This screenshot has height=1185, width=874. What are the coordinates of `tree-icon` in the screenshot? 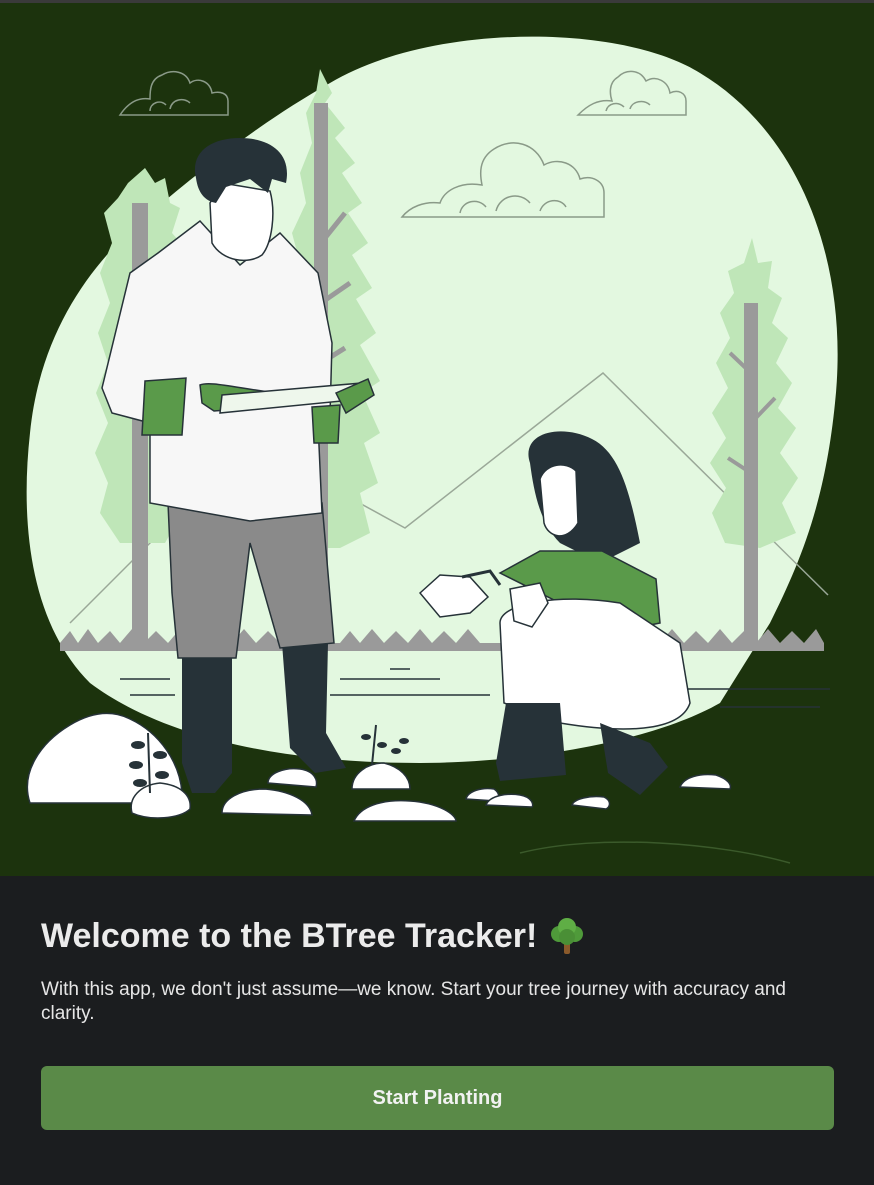 It's located at (567, 936).